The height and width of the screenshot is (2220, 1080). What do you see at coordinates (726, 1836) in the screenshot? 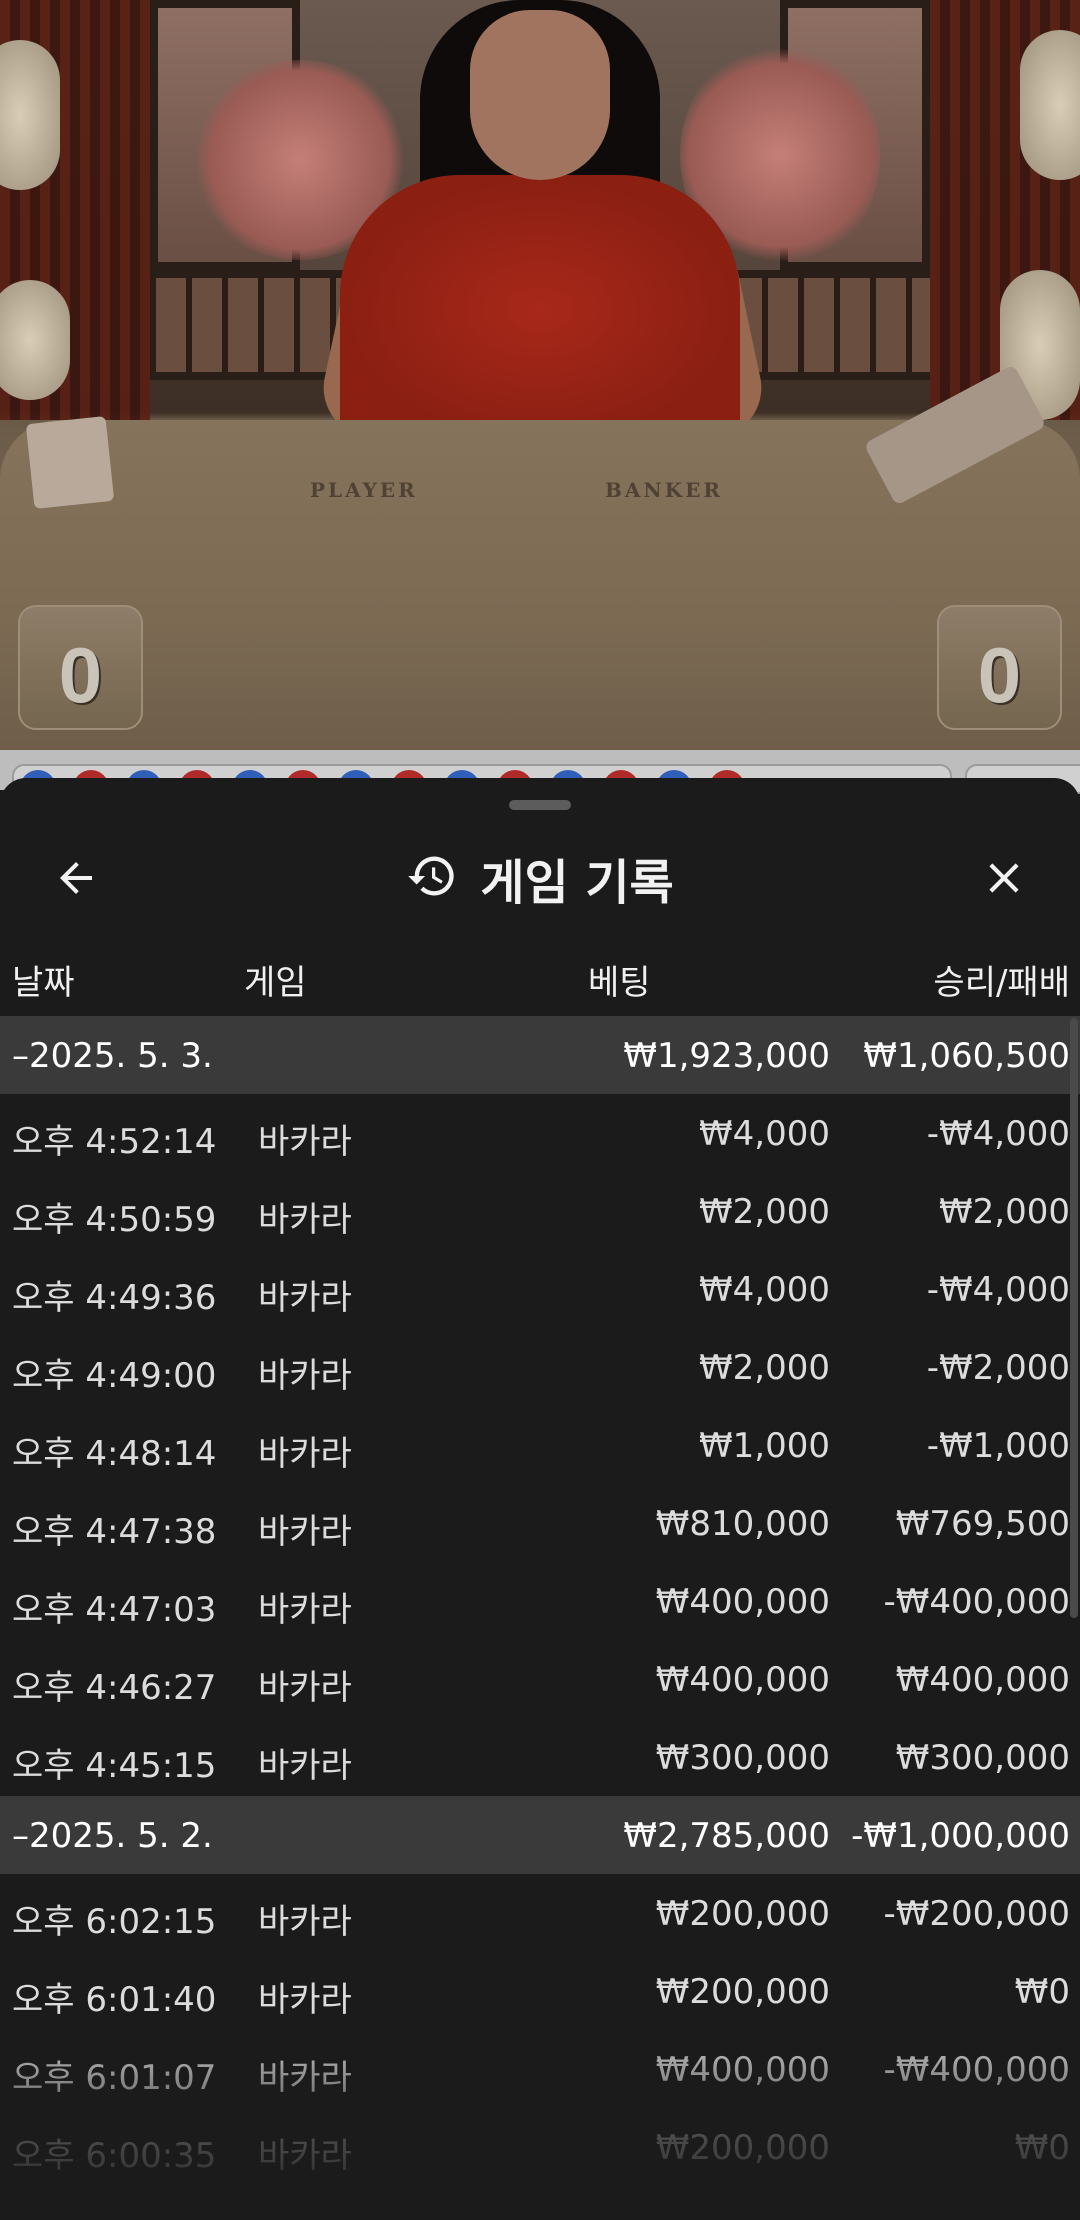
I see `group-bet-total: ₩2,785,000` at bounding box center [726, 1836].